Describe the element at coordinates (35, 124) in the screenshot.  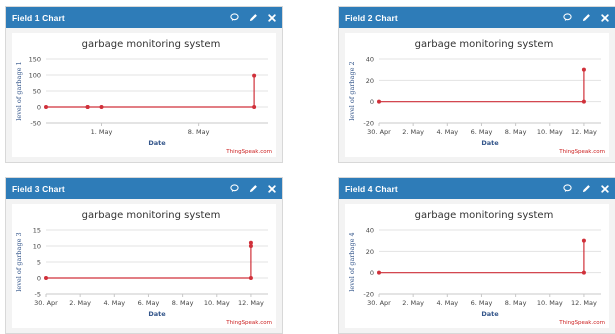
I see `y-tick-label: -50` at that location.